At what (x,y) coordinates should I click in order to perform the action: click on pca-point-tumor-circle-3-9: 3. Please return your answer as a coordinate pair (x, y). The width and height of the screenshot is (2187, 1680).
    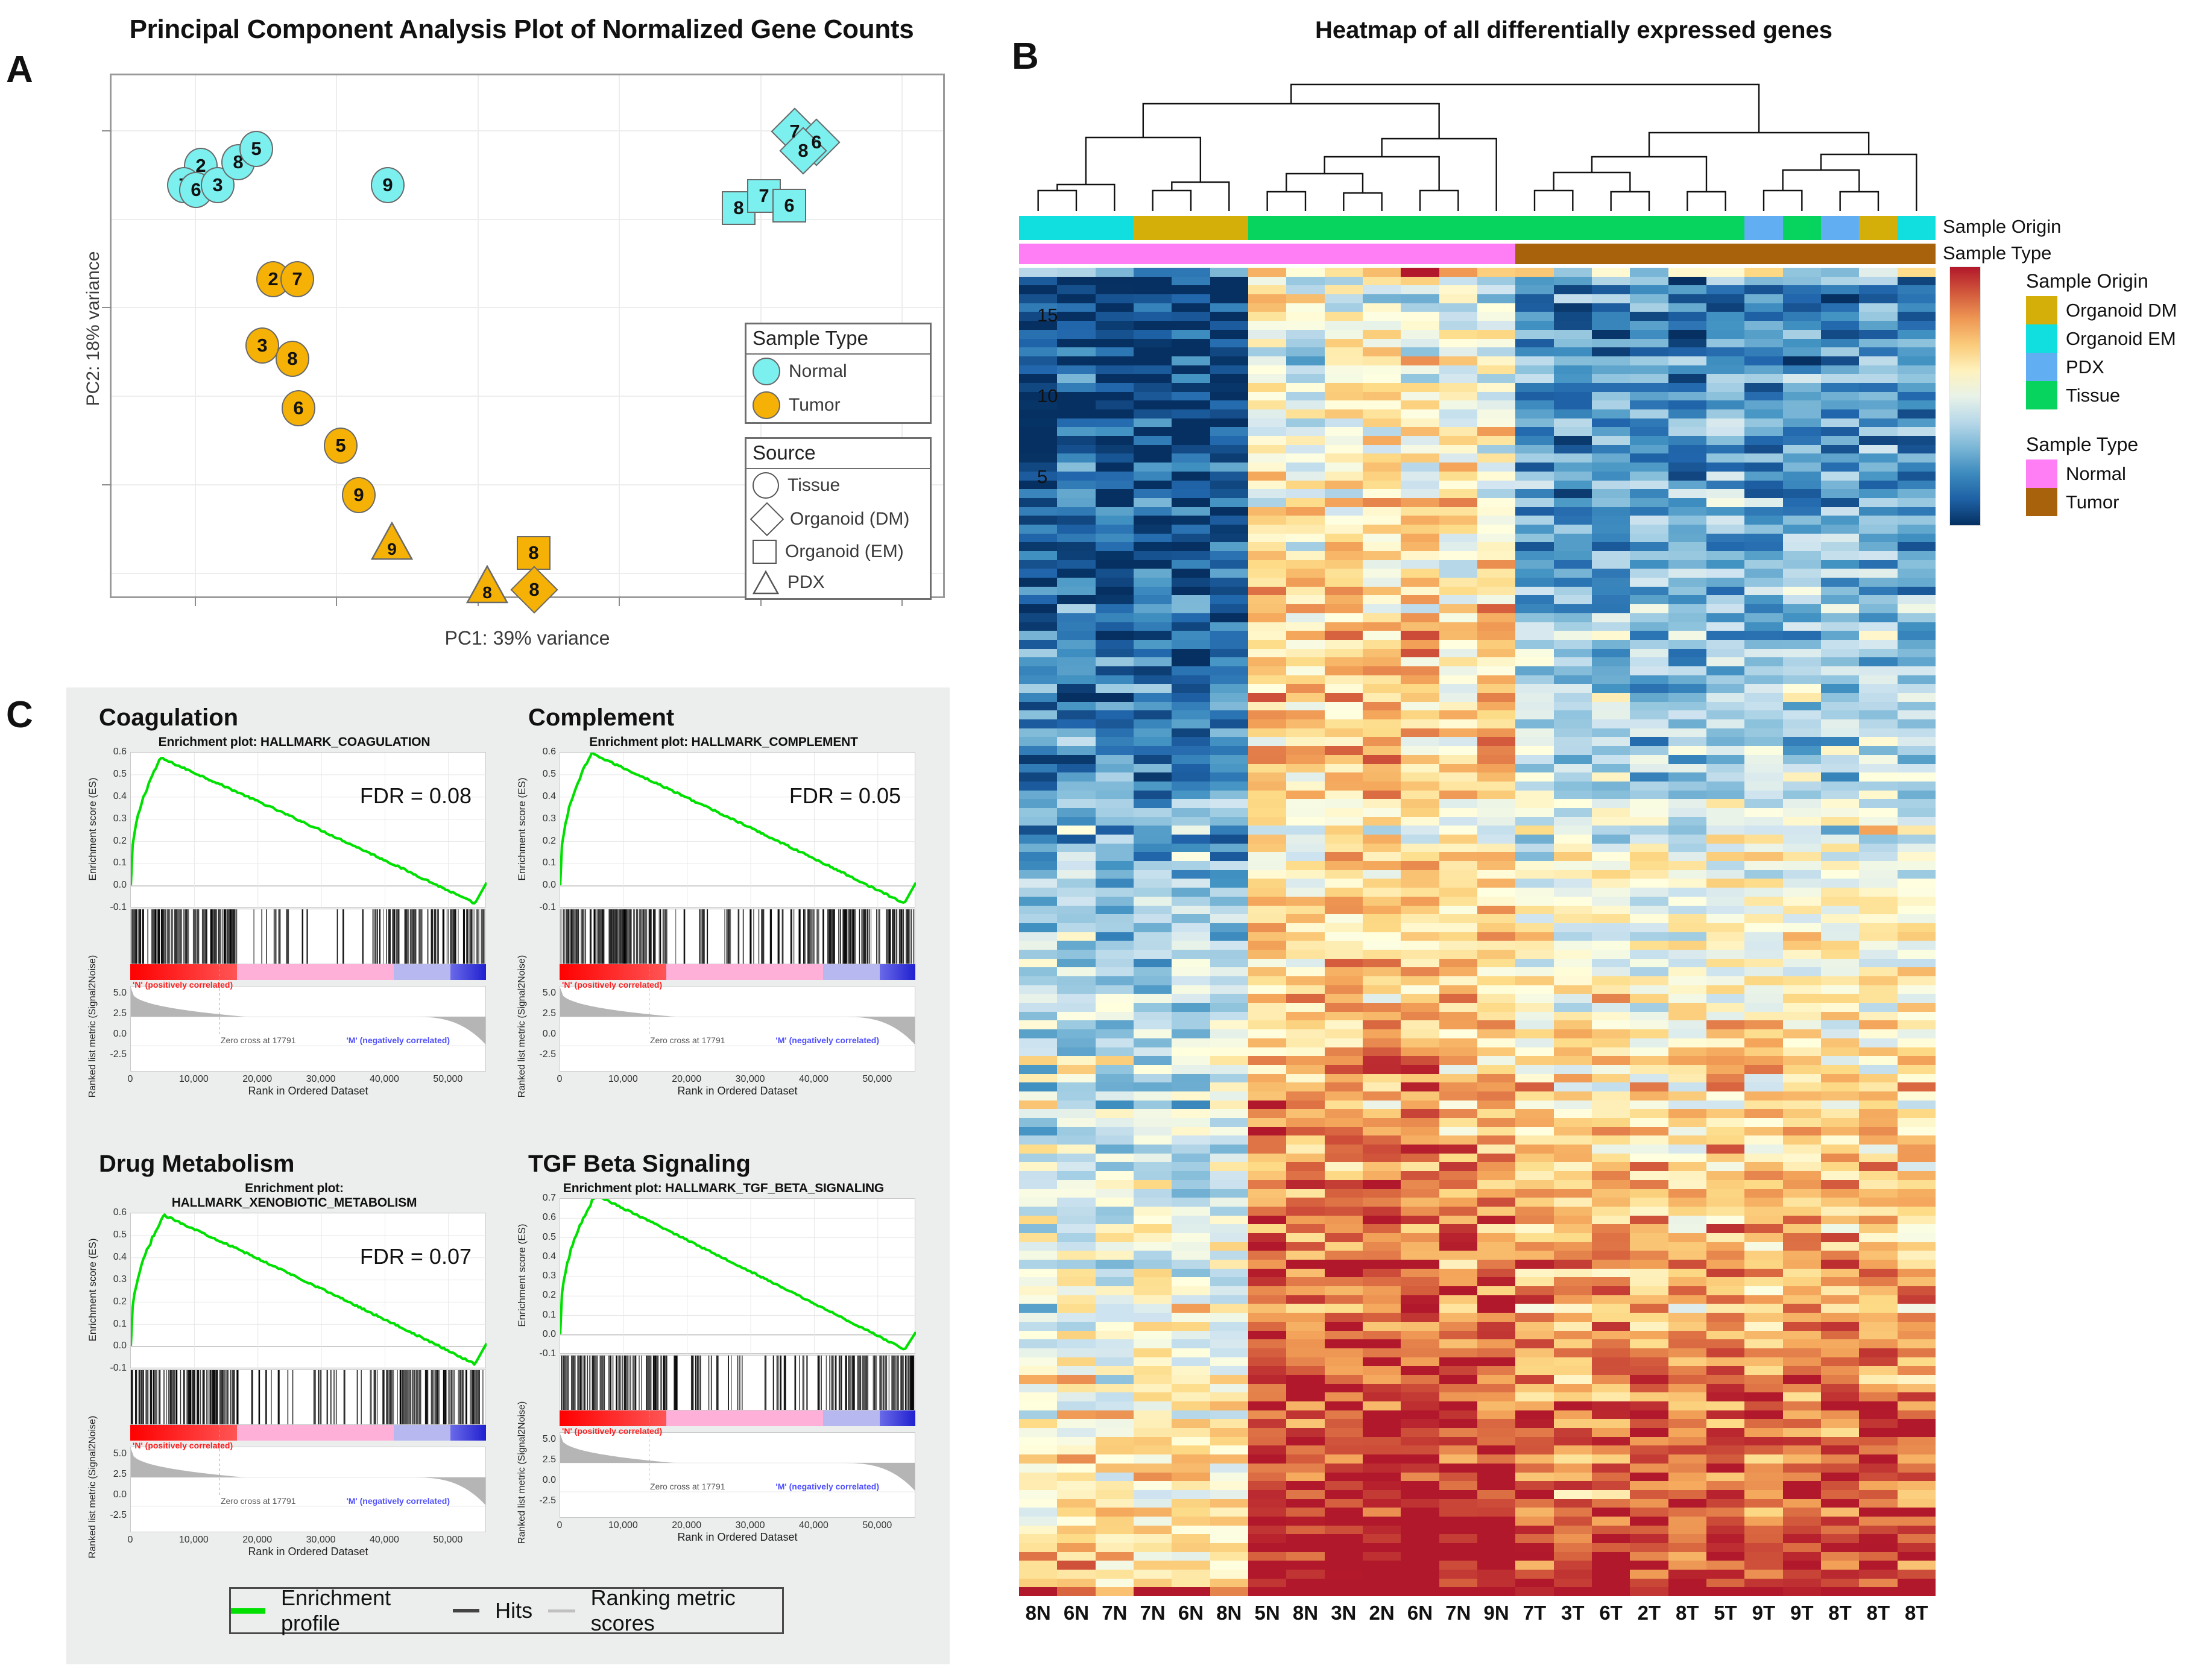
    Looking at the image, I should click on (262, 345).